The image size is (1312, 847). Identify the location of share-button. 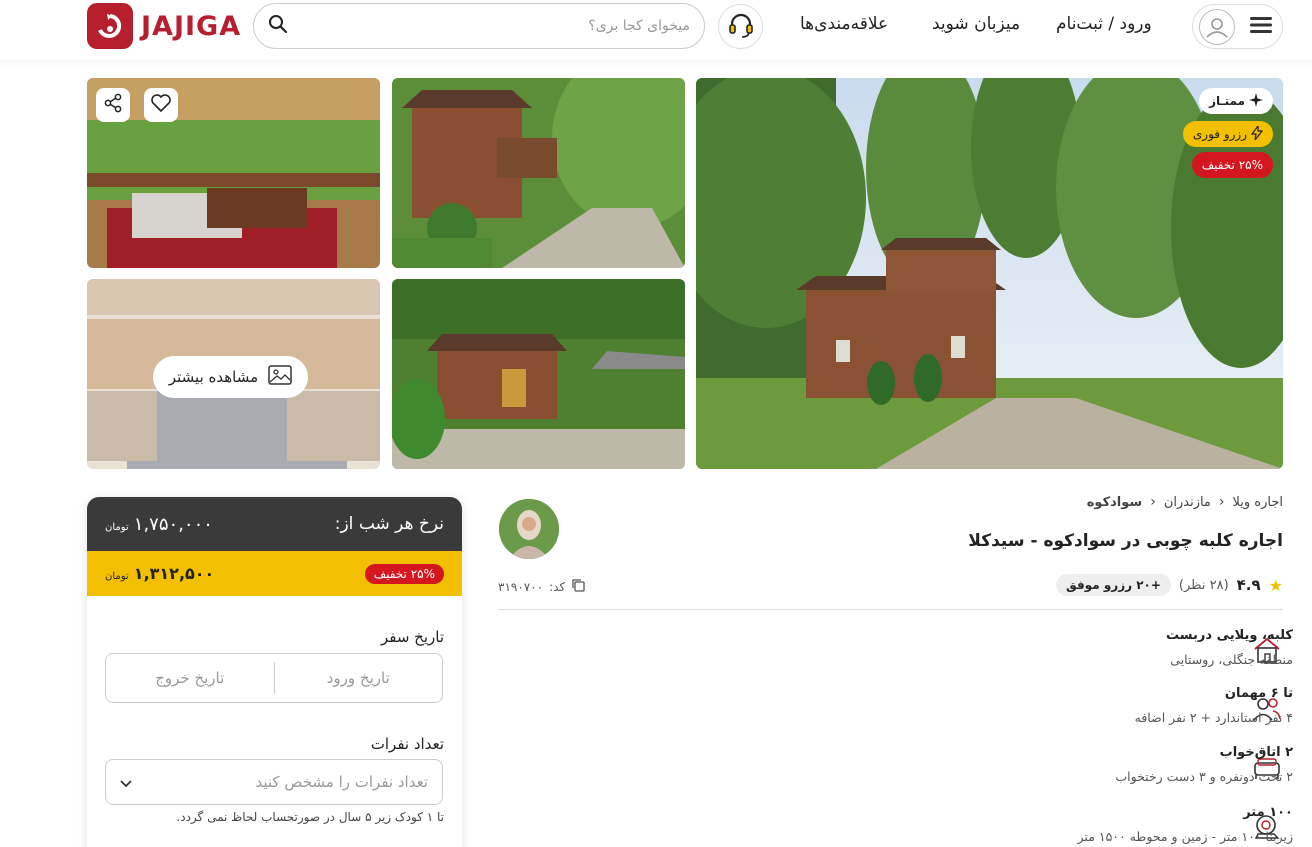
(113, 105).